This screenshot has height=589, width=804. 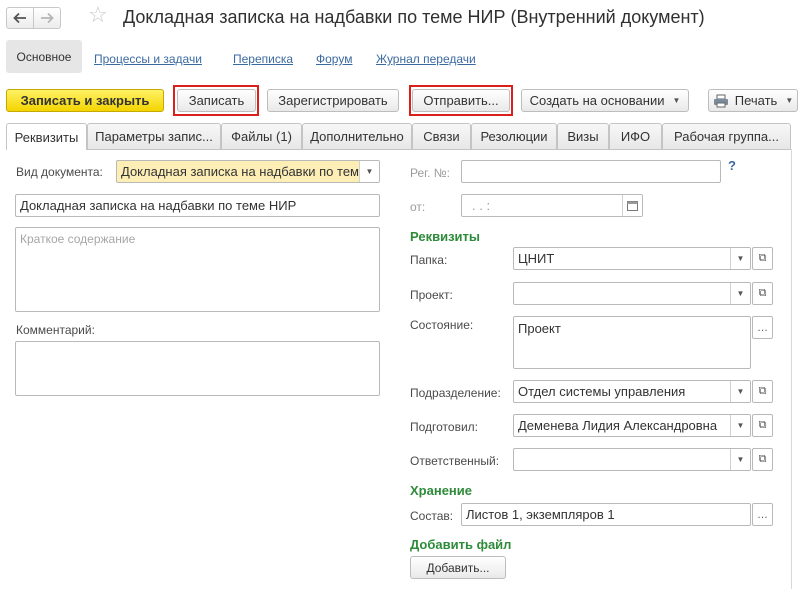 What do you see at coordinates (597, 100) in the screenshot?
I see `create-based-on-label: Создать на основании` at bounding box center [597, 100].